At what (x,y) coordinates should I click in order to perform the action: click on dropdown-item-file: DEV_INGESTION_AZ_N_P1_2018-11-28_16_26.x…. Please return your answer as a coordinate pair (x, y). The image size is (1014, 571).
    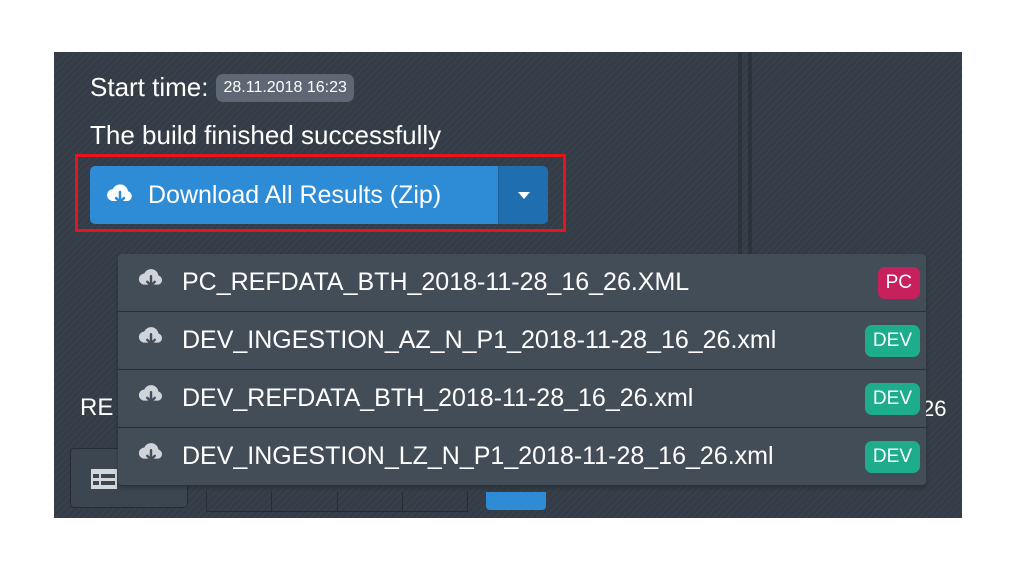
    Looking at the image, I should click on (522, 341).